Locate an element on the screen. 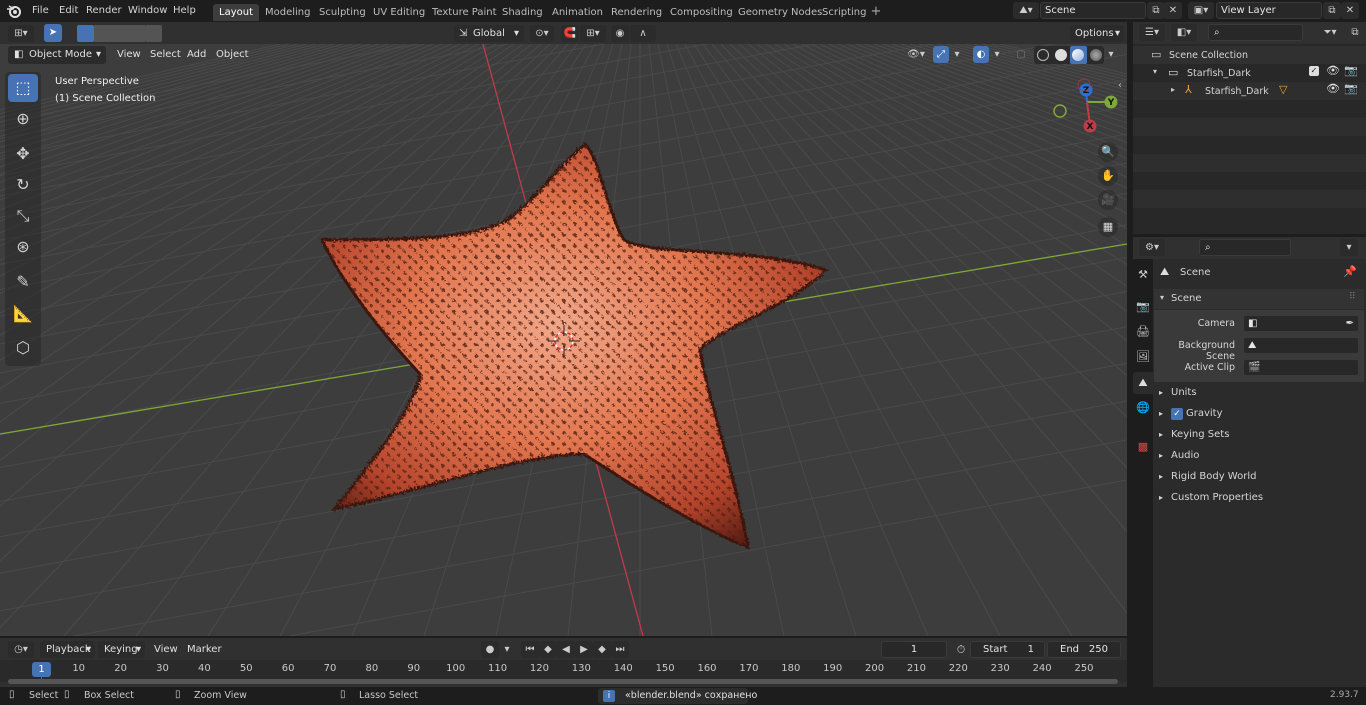 Image resolution: width=1366 pixels, height=705 pixels. rotate-tool-icon: ↻ is located at coordinates (23, 185).